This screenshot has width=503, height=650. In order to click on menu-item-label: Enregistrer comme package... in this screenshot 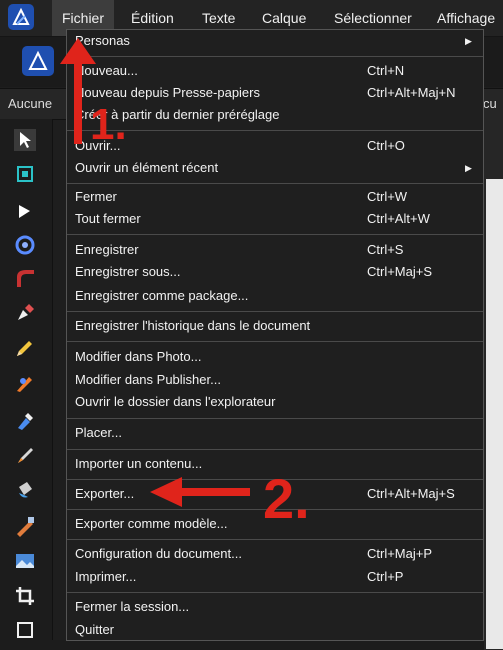, I will do `click(162, 295)`.